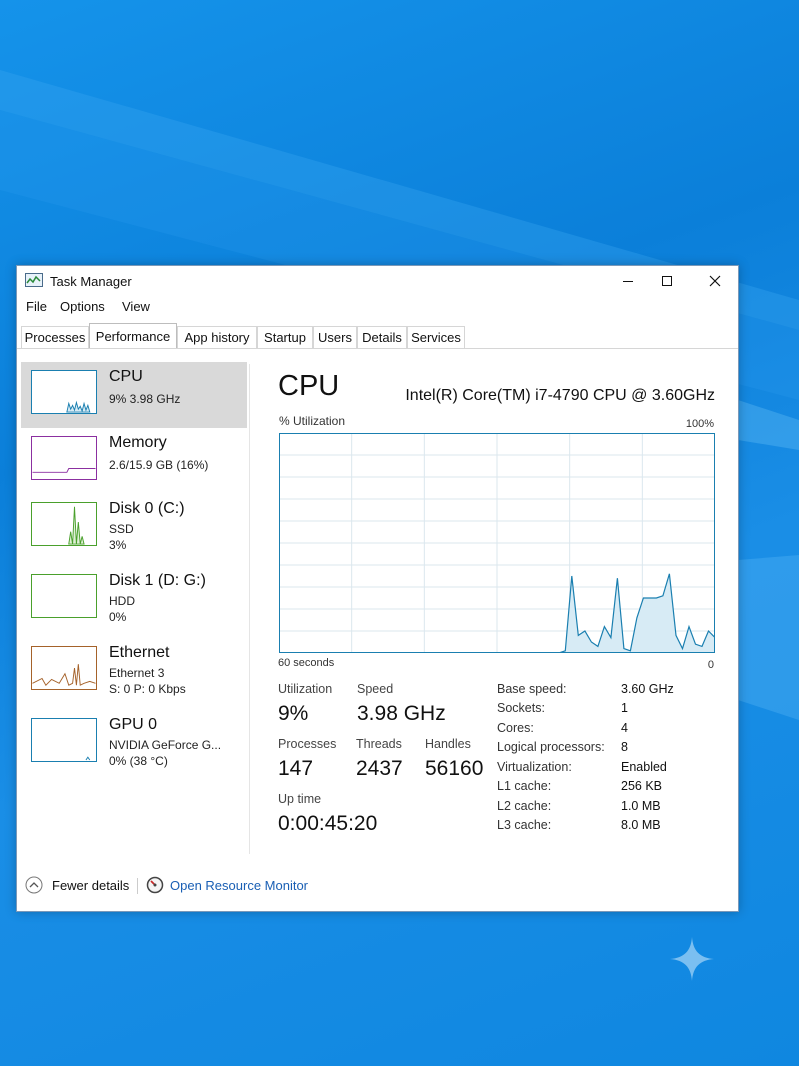 The image size is (799, 1066). What do you see at coordinates (335, 337) in the screenshot?
I see `tab-users: Users` at bounding box center [335, 337].